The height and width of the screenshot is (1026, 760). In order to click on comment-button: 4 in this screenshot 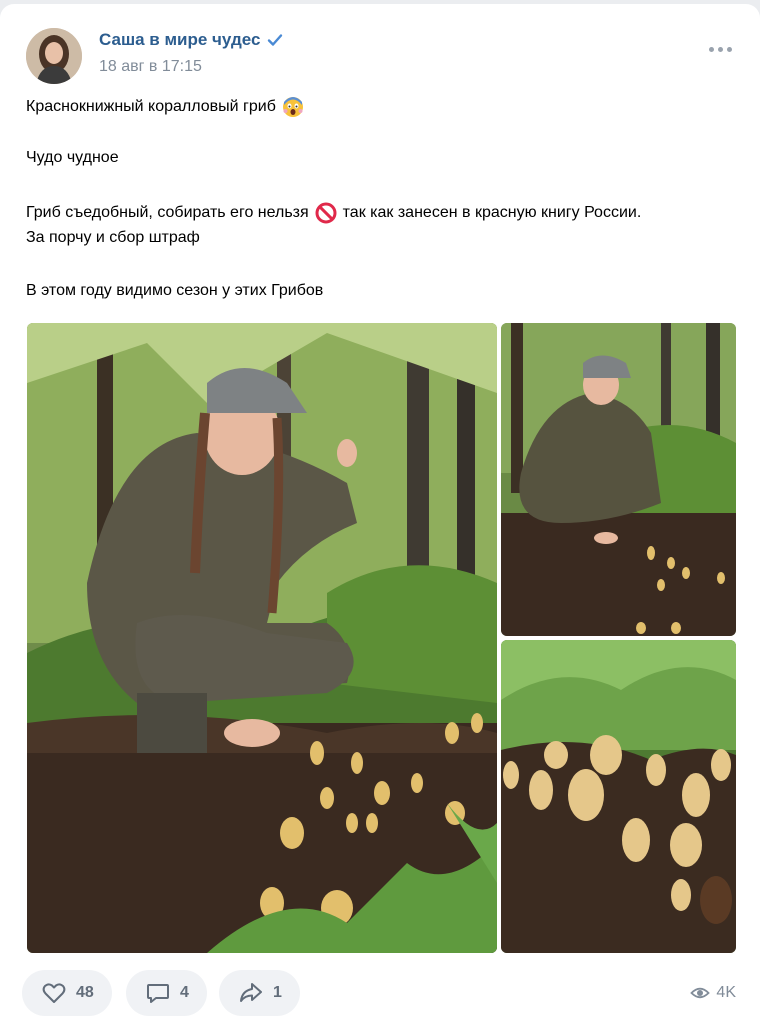, I will do `click(166, 993)`.